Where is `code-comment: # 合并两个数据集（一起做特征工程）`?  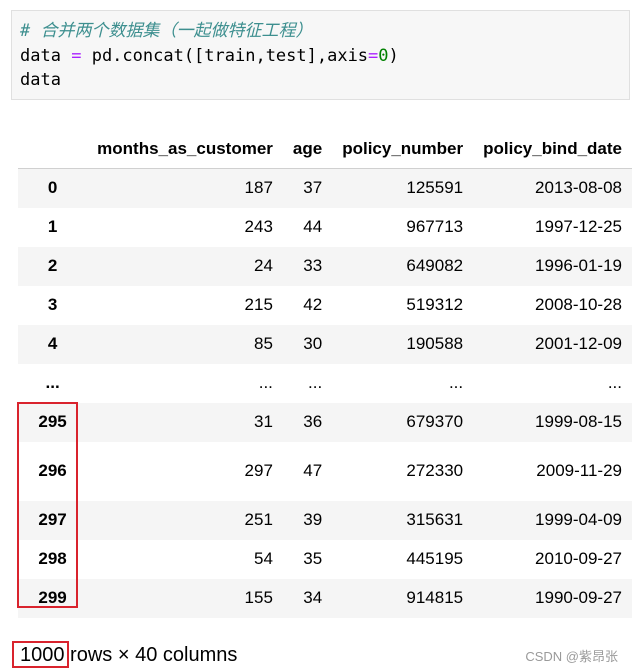 code-comment: # 合并两个数据集（一起做特征工程） is located at coordinates (166, 31).